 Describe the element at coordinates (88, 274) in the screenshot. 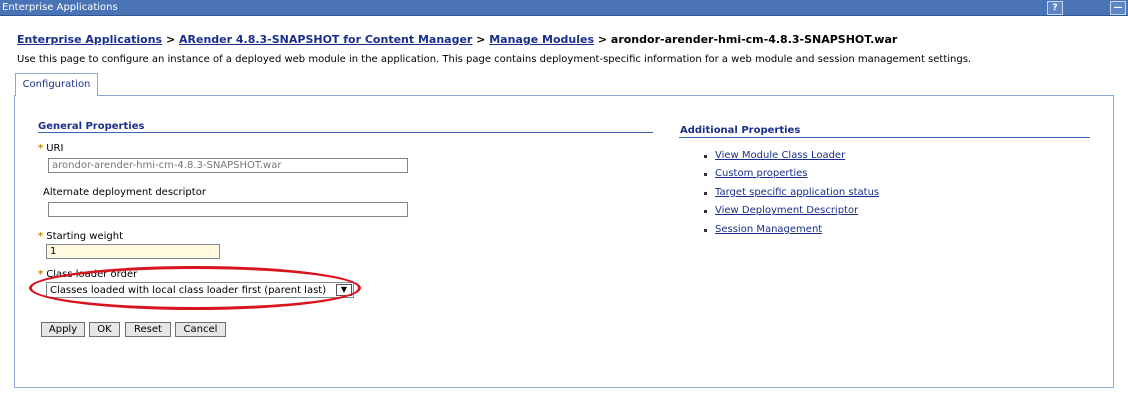

I see `class-loader-order-label: * Class loader order` at that location.